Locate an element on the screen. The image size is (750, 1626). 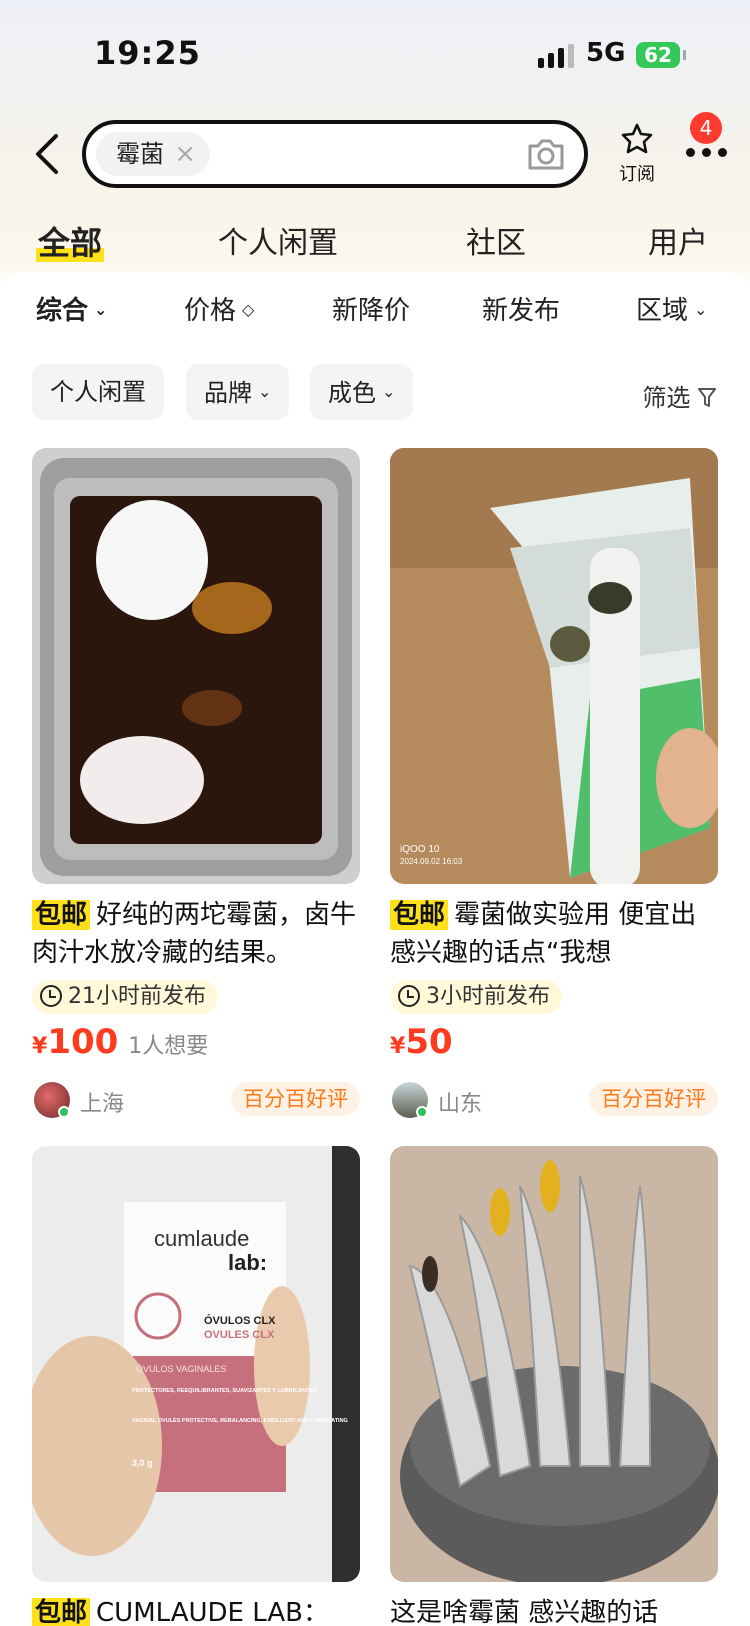
filter-brand-label: 品牌 is located at coordinates (228, 393).